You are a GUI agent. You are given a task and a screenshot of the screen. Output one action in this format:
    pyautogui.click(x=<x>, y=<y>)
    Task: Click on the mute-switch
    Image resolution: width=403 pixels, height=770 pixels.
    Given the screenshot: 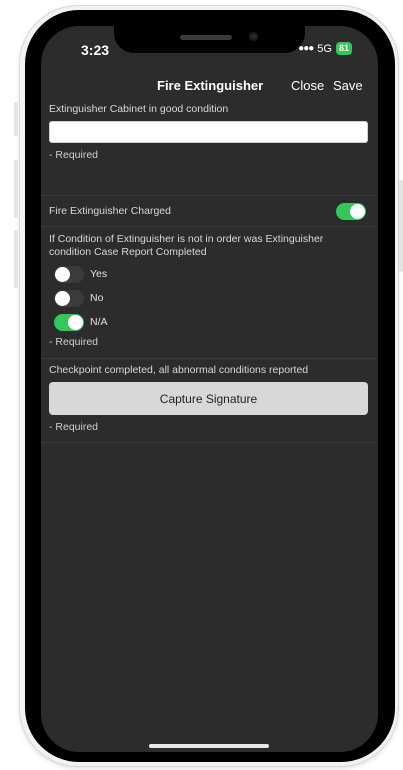 What is the action you would take?
    pyautogui.click(x=16, y=119)
    